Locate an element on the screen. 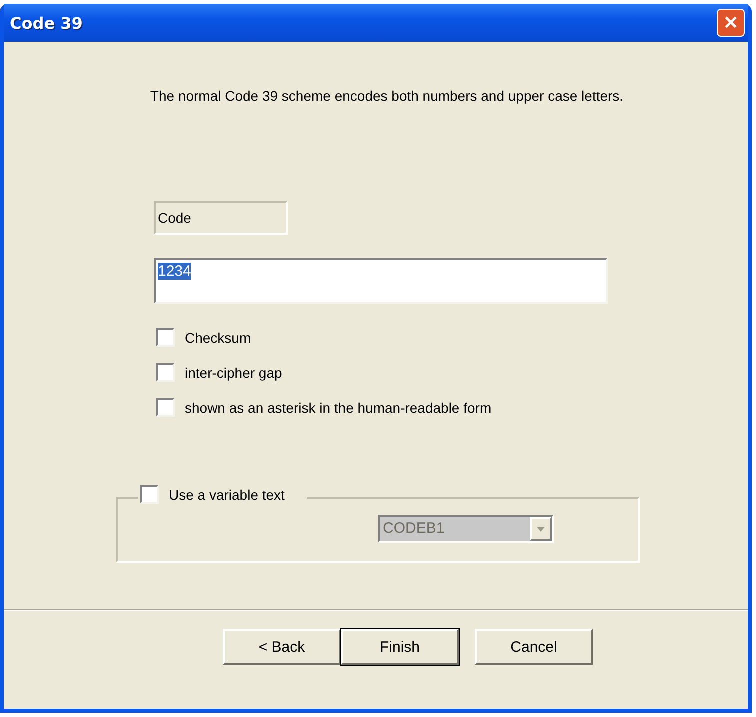 The width and height of the screenshot is (756, 717). checkbox-label: shown as an asterisk in the human-readable form is located at coordinates (338, 408).